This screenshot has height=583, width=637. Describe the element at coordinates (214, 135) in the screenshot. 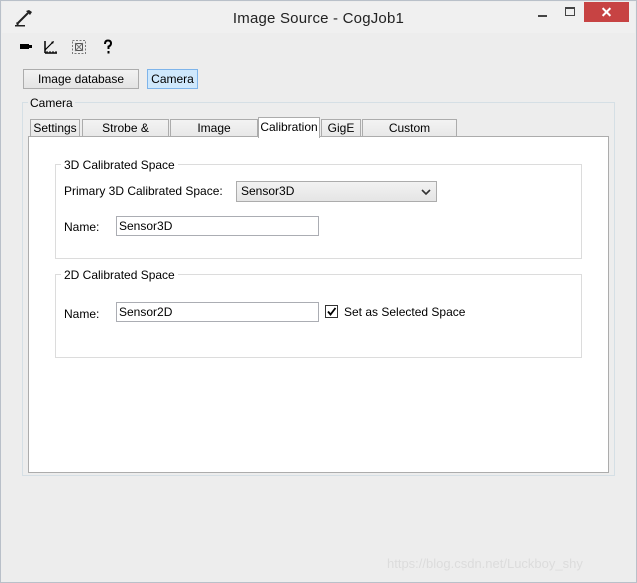

I see `tab-image-properties: Image Properties` at that location.